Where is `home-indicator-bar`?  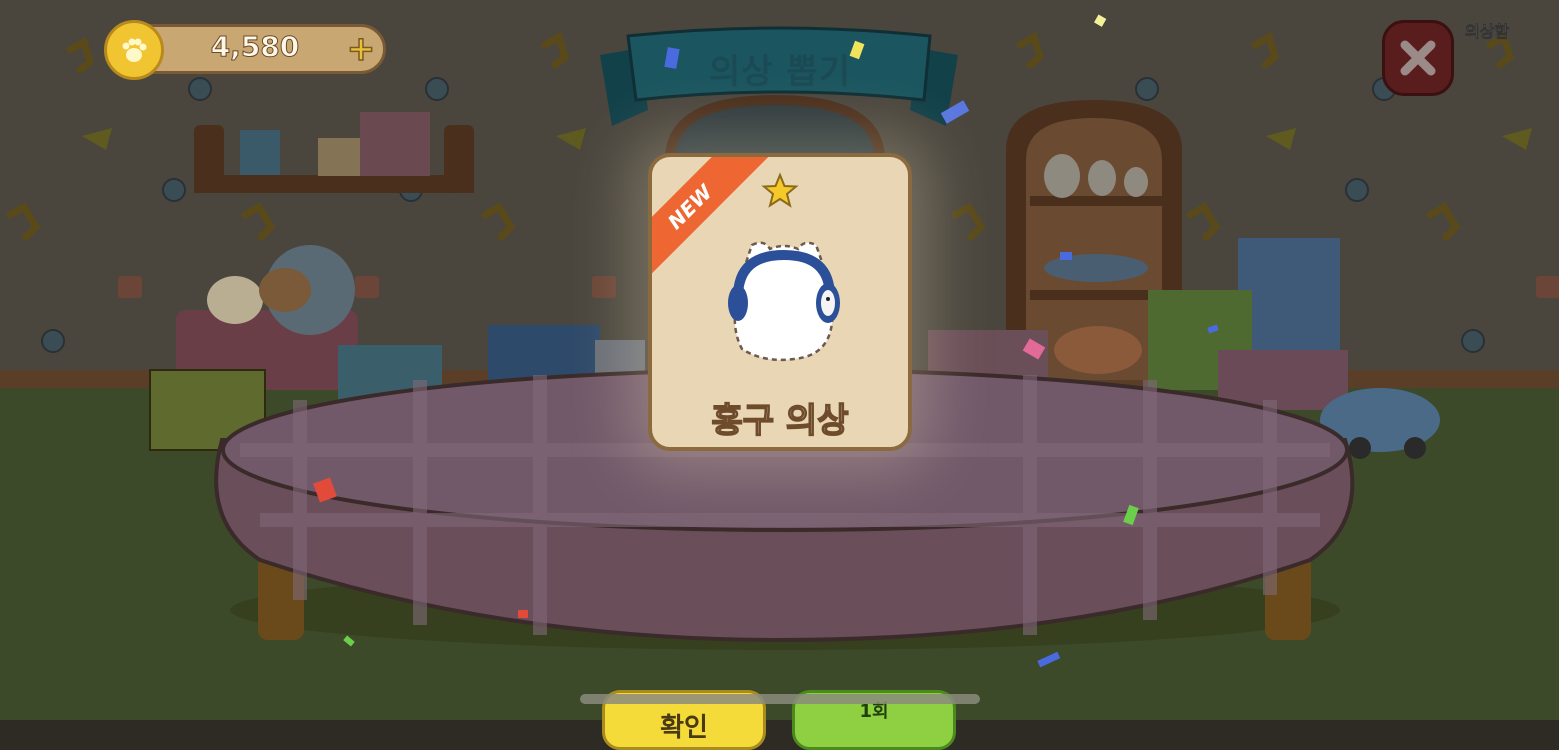
home-indicator-bar is located at coordinates (780, 699).